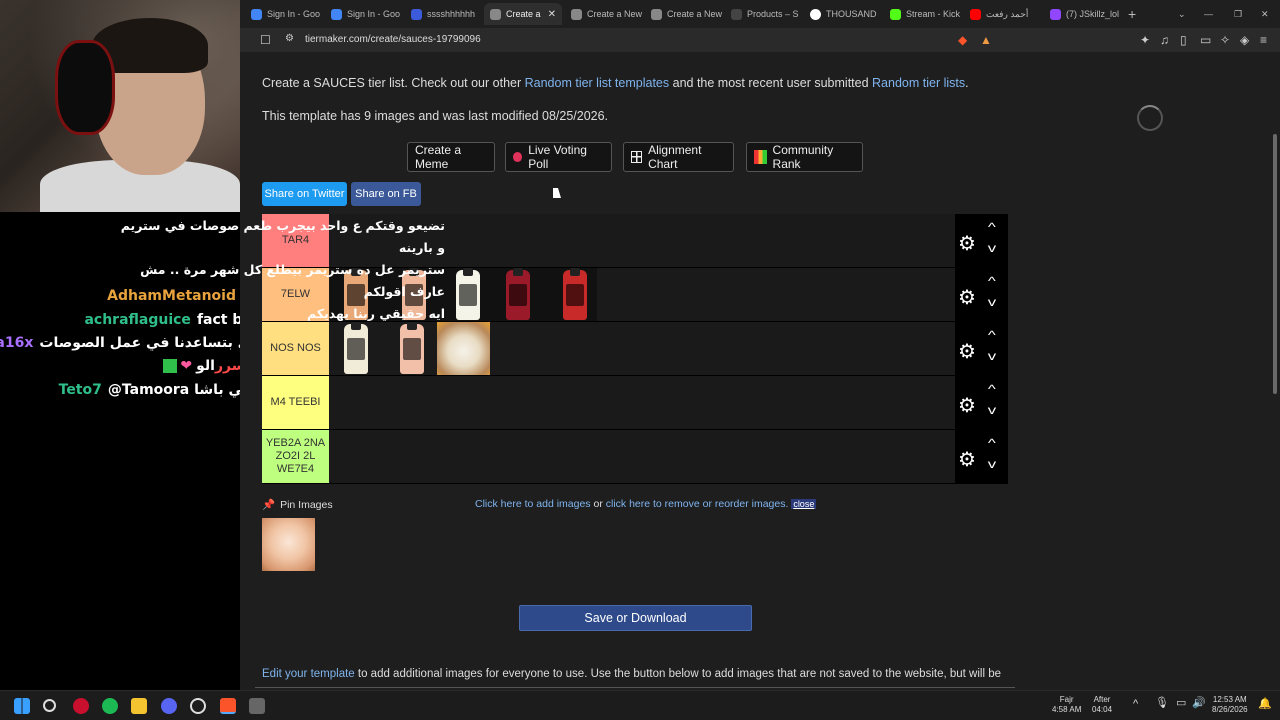 This screenshot has width=1280, height=720. Describe the element at coordinates (386, 194) in the screenshot. I see `share-fb-button: Share on FB` at that location.